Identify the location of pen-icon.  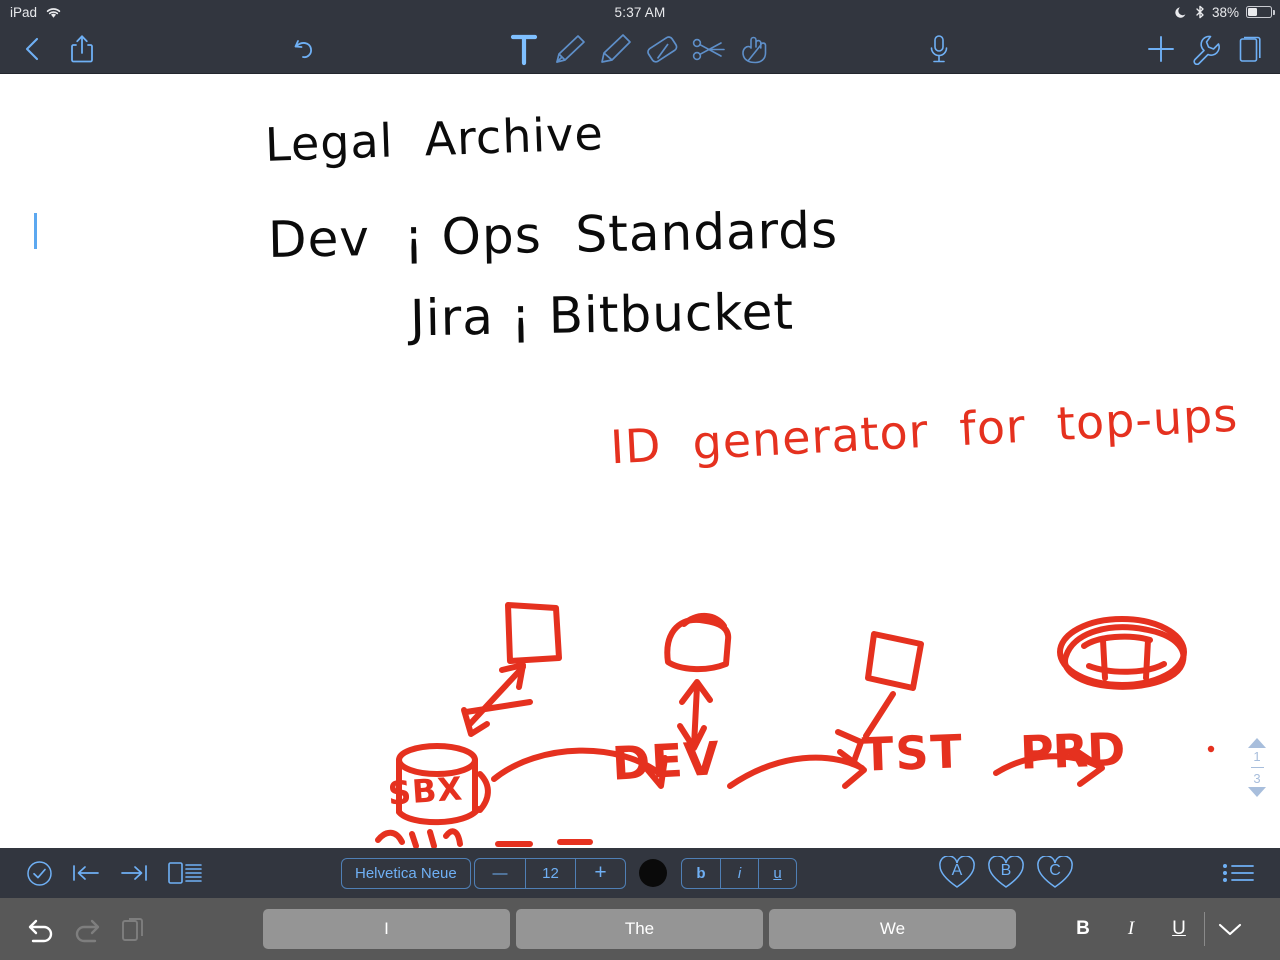
(570, 49).